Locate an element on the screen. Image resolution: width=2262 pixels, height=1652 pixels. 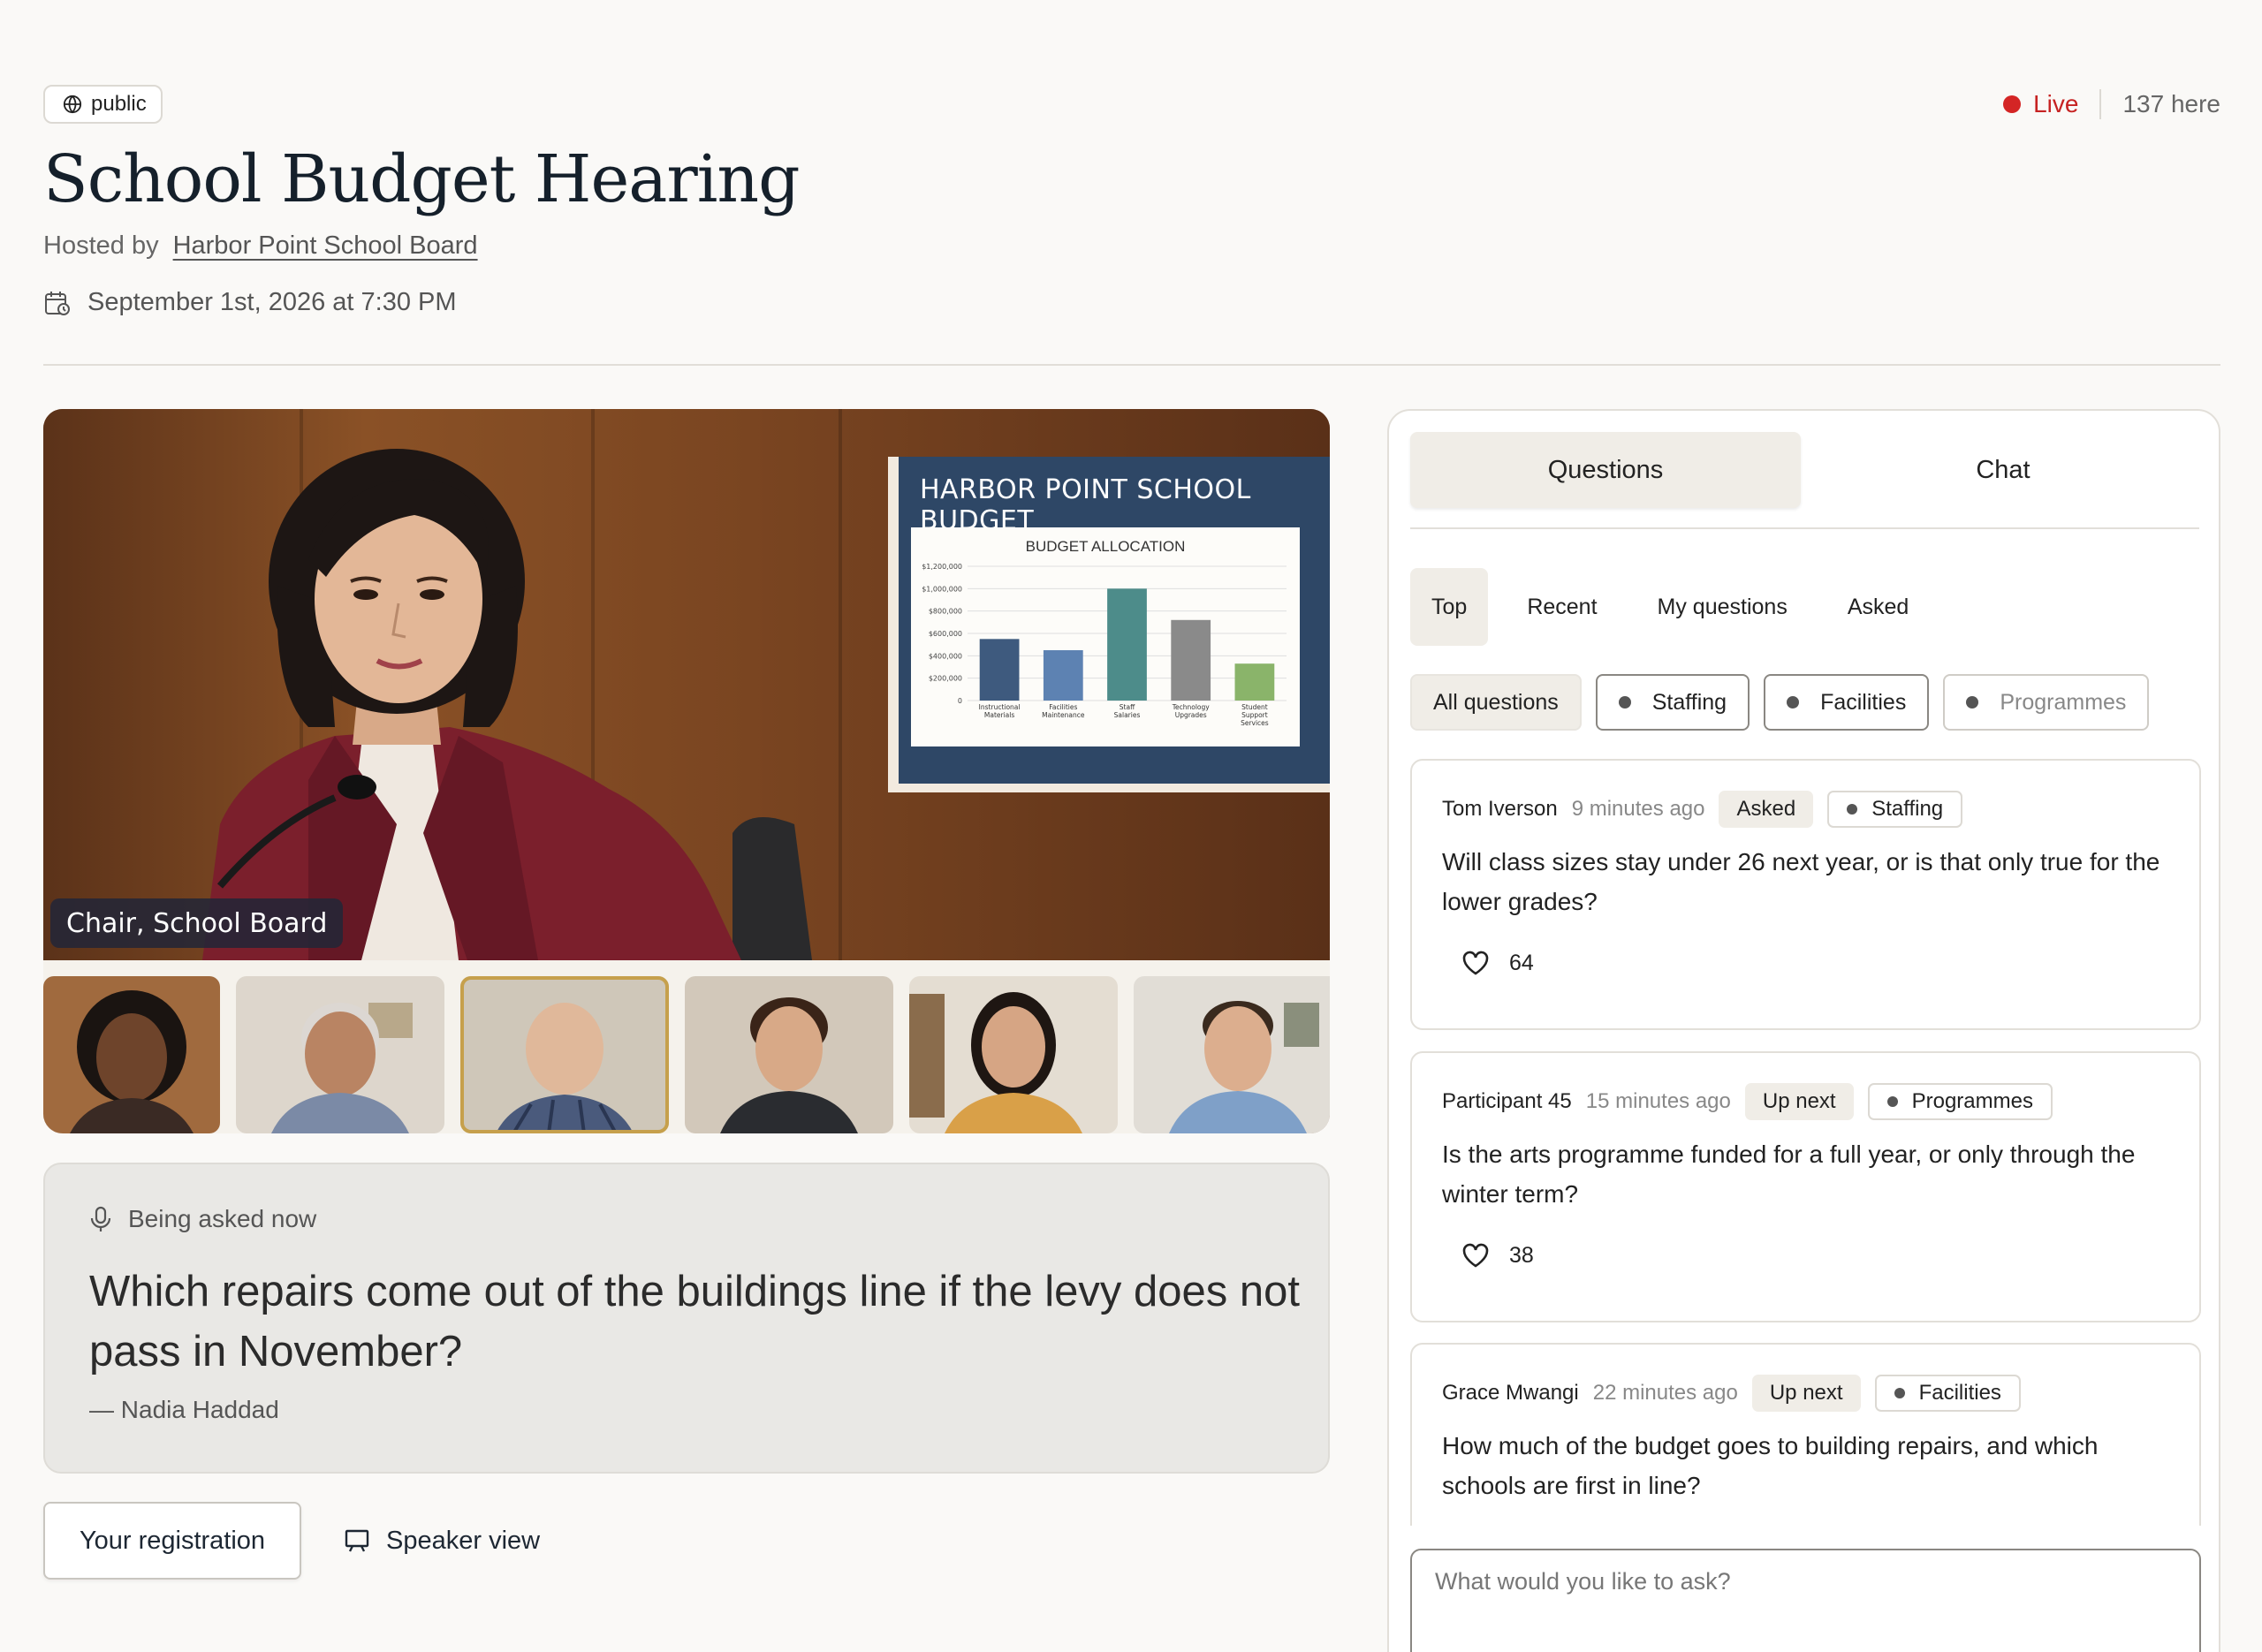
y-tick-label: $1,200,000 is located at coordinates (942, 567).